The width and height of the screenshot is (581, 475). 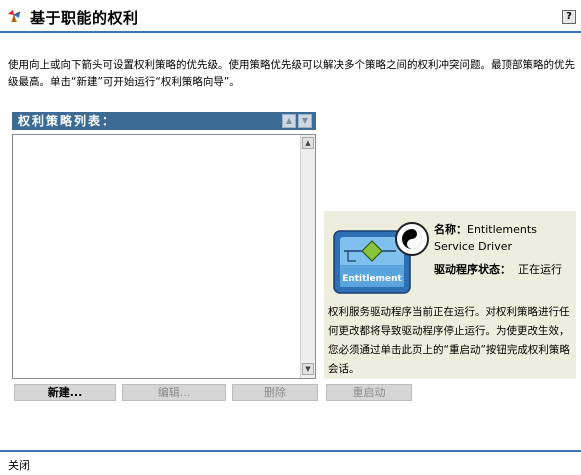 What do you see at coordinates (305, 121) in the screenshot?
I see `move-down-button: ▼` at bounding box center [305, 121].